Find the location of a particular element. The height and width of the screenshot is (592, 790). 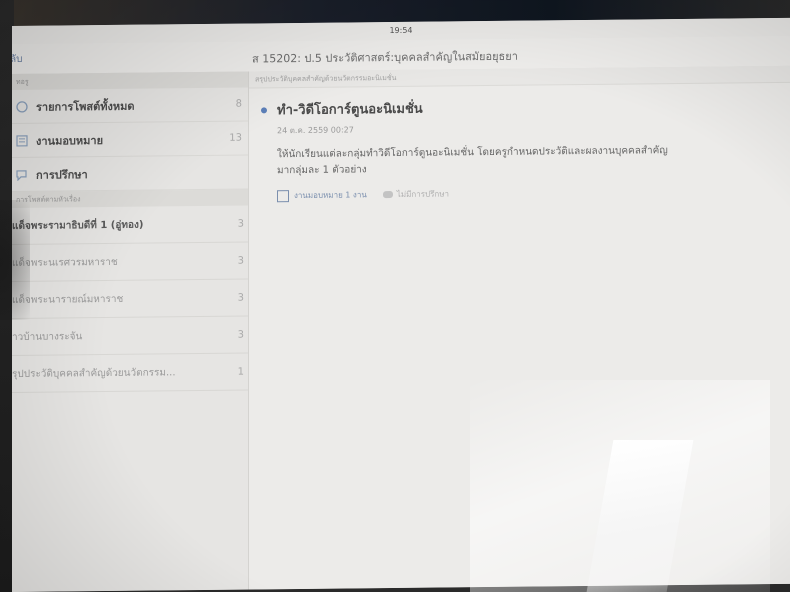

sidebar-topic-item: แด็จพระรามาธิบดีที่ 1 (อู่ทอง) 3 is located at coordinates (130, 225).